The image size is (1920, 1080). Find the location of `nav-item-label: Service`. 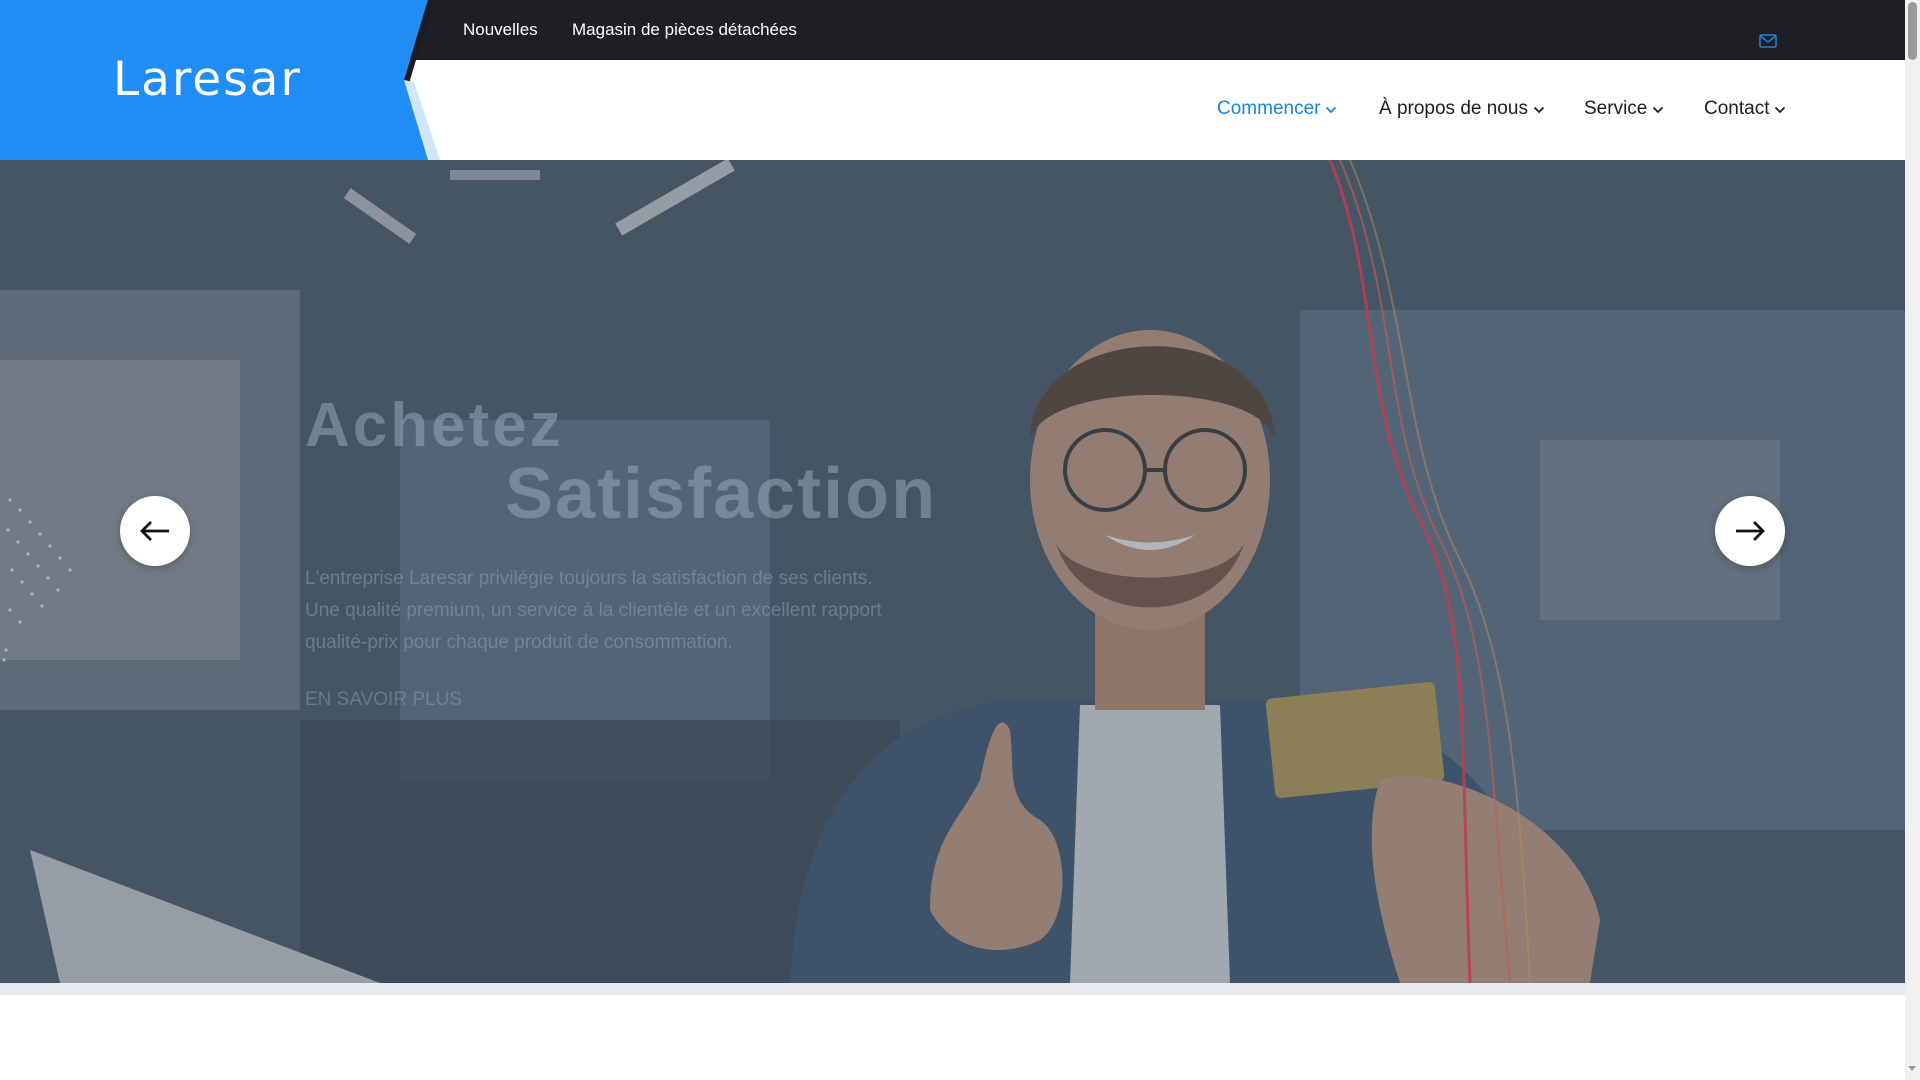

nav-item-label: Service is located at coordinates (1616, 108).